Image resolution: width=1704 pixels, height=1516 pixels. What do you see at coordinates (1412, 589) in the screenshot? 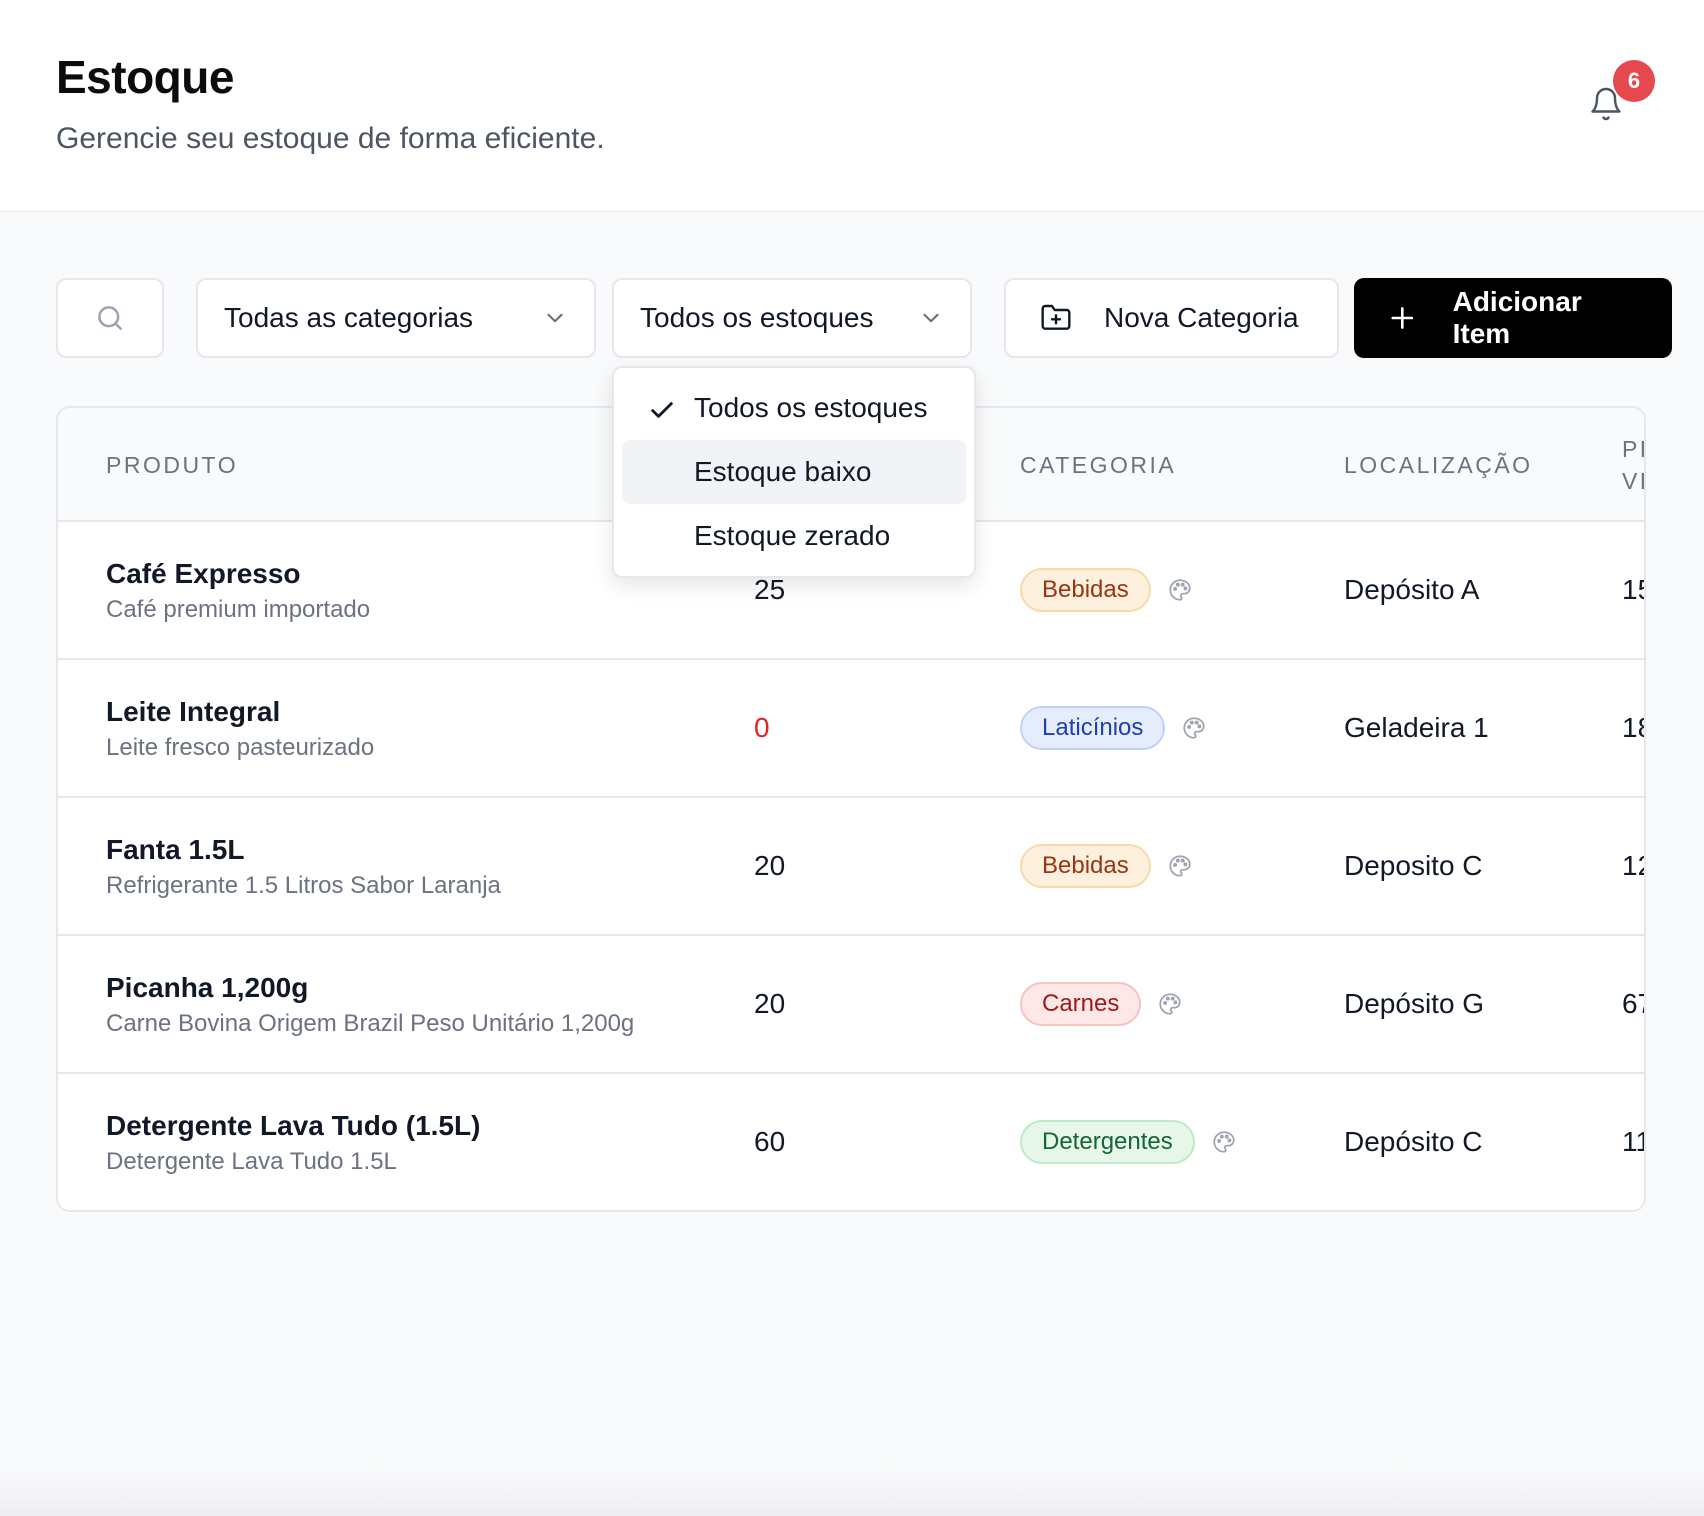
I see `product-location: Depósito A` at bounding box center [1412, 589].